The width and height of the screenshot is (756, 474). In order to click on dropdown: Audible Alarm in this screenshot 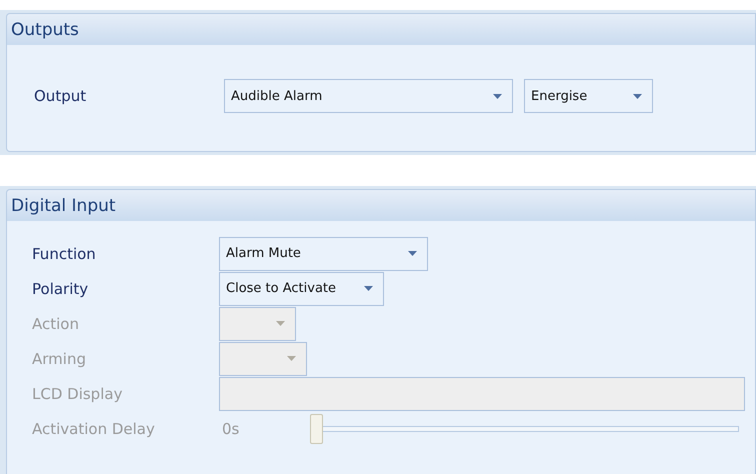, I will do `click(368, 96)`.